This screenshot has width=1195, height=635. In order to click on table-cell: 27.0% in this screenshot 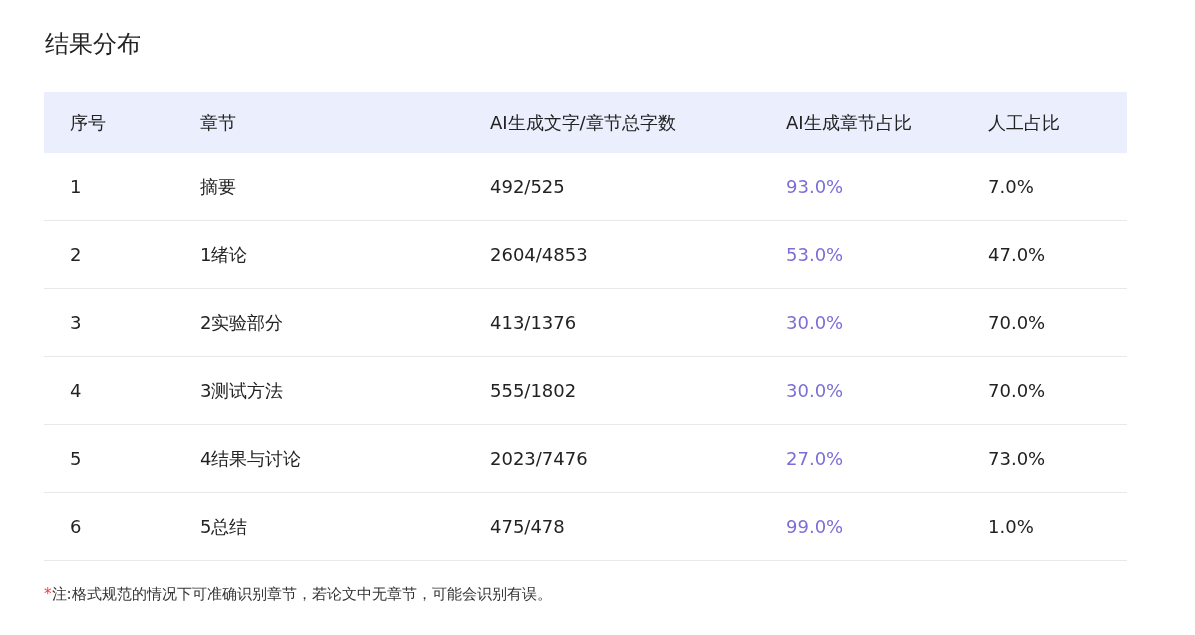, I will do `click(861, 458)`.